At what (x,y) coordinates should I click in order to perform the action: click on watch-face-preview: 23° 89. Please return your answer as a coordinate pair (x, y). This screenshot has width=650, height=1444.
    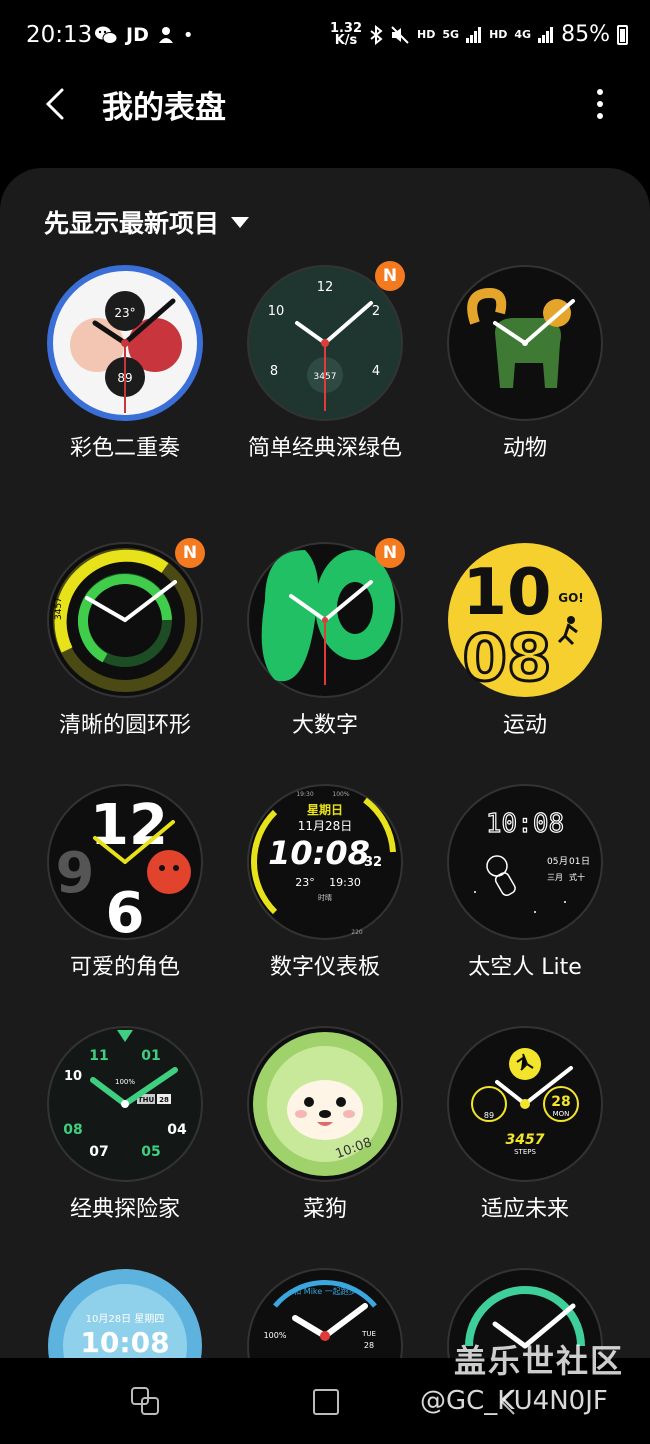
    Looking at the image, I should click on (125, 343).